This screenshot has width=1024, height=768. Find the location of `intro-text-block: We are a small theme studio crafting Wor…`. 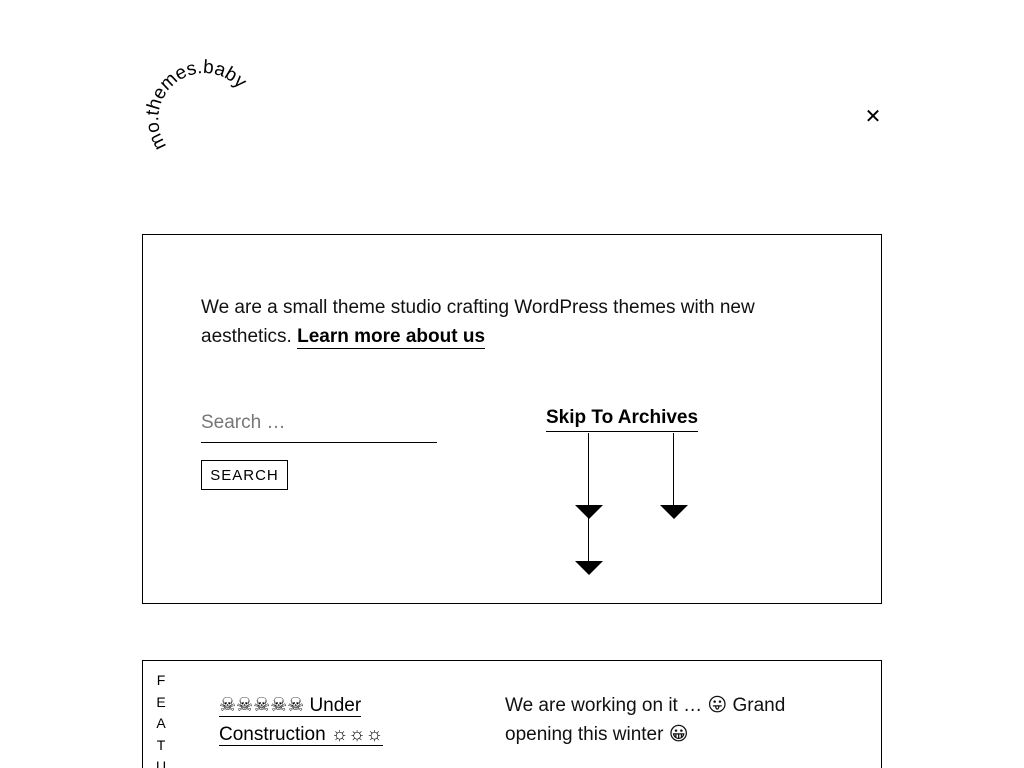

intro-text-block: We are a small theme studio crafting Wor… is located at coordinates (501, 322).